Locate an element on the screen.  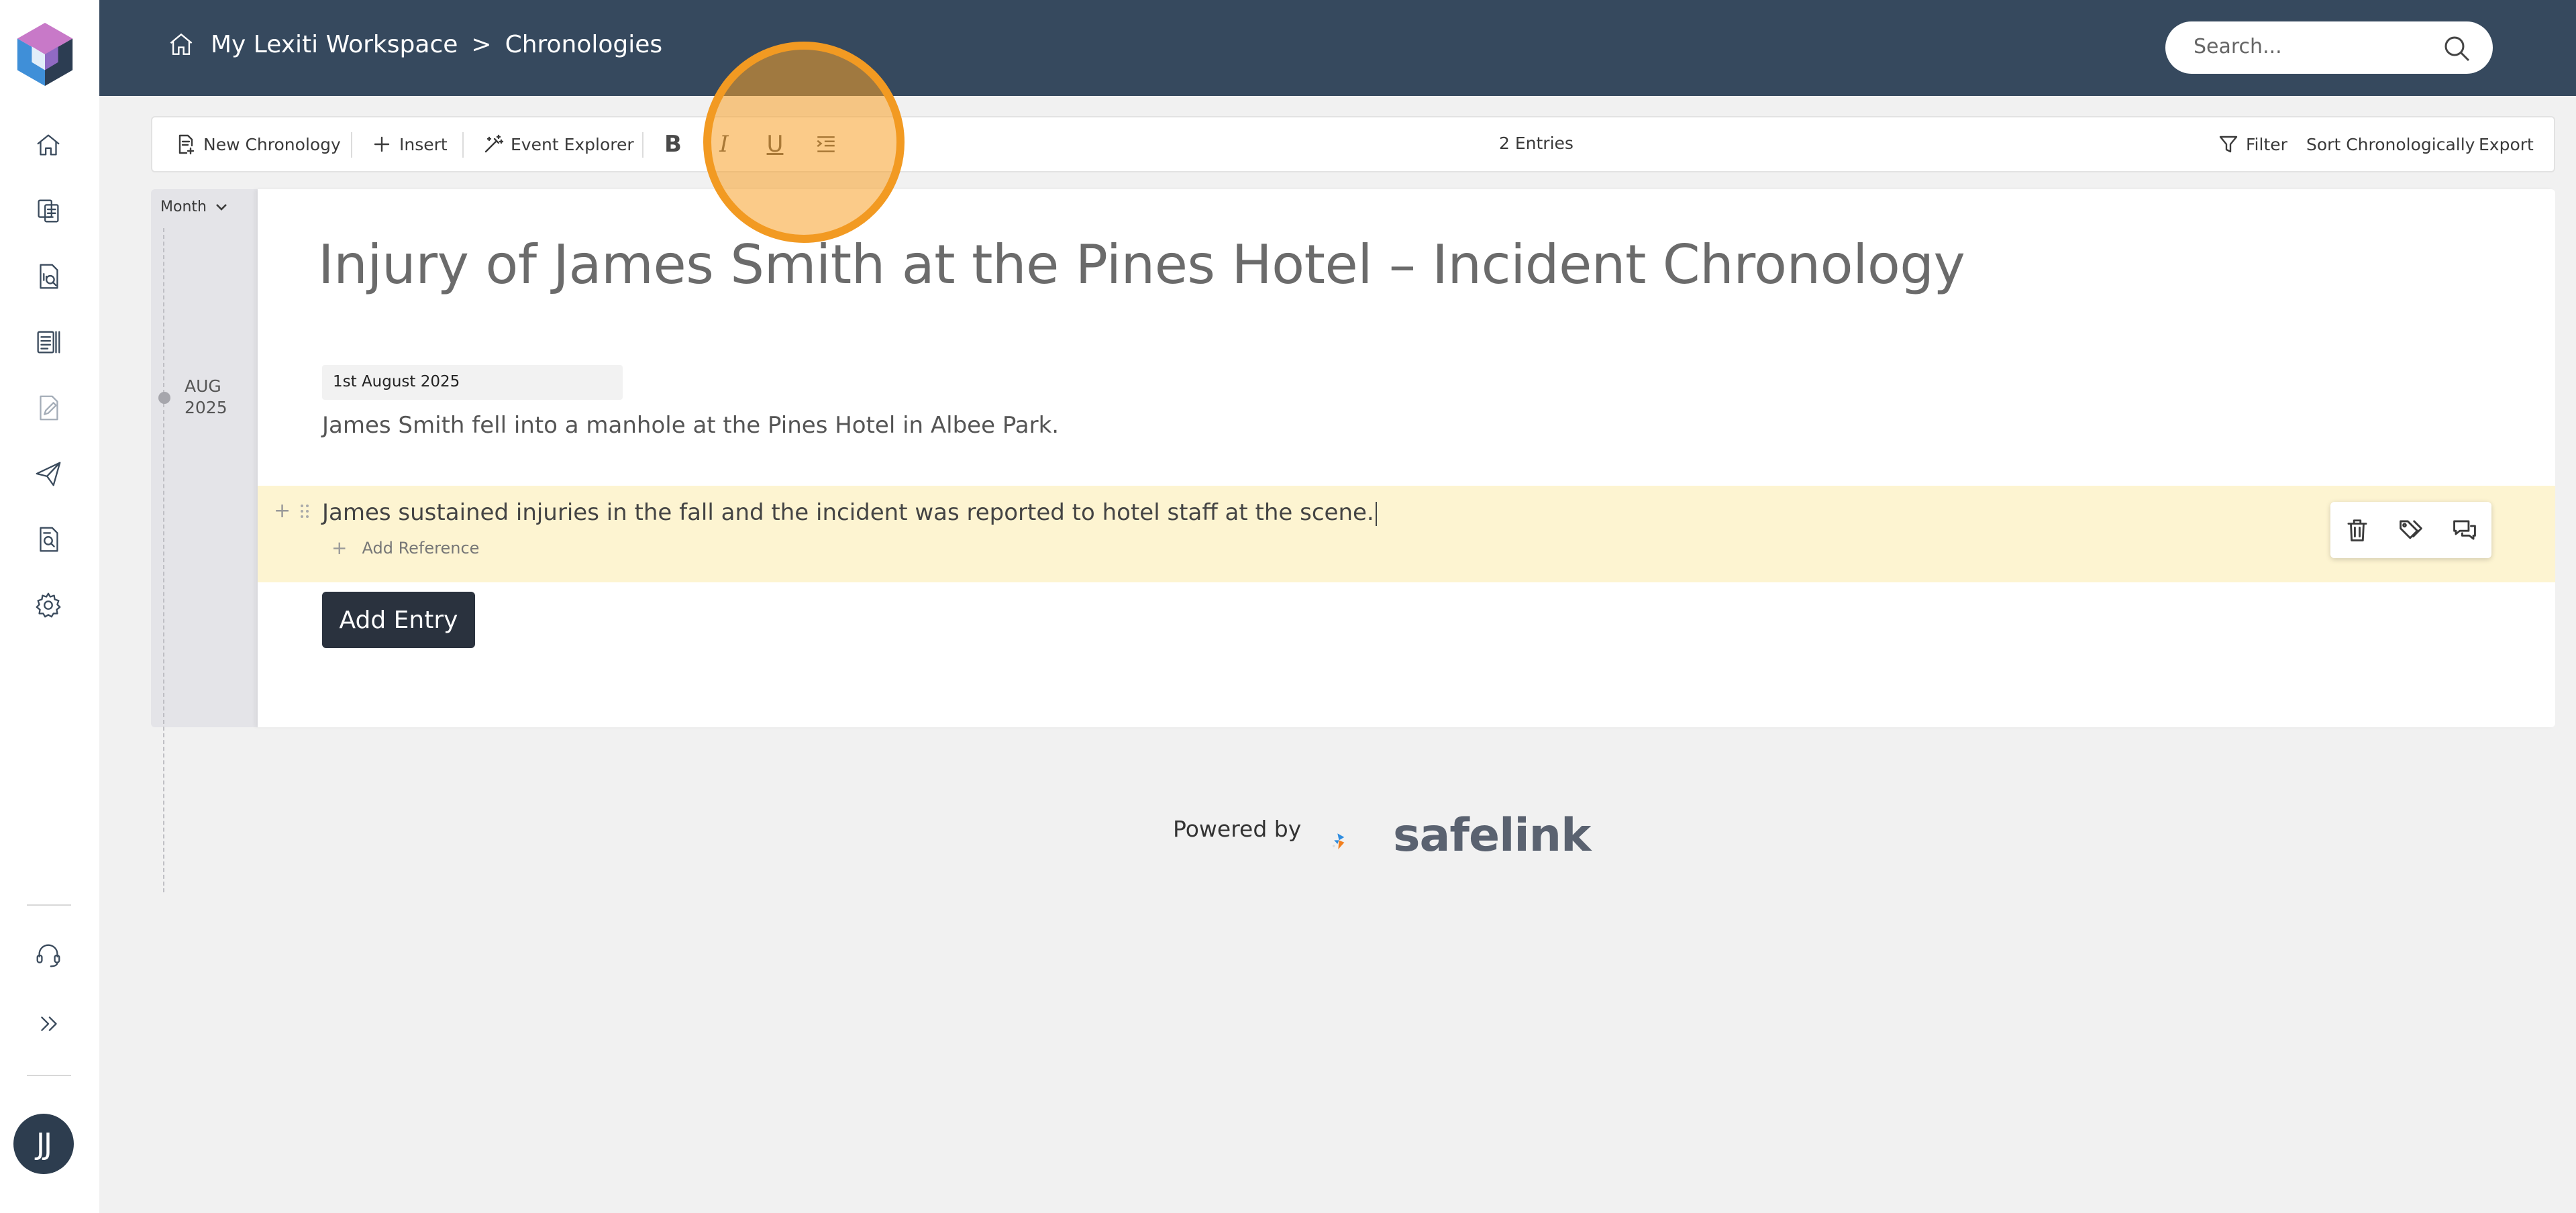
edit-document-icon is located at coordinates (49, 408).